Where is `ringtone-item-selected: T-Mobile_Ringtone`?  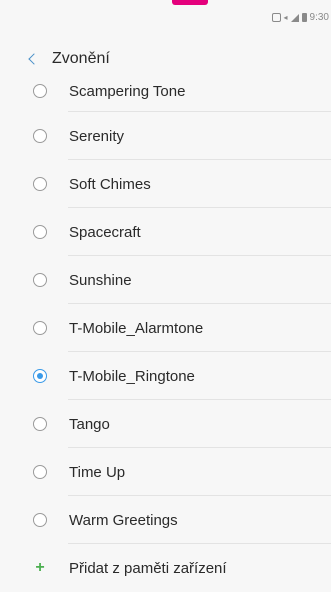 ringtone-item-selected: T-Mobile_Ringtone is located at coordinates (165, 376).